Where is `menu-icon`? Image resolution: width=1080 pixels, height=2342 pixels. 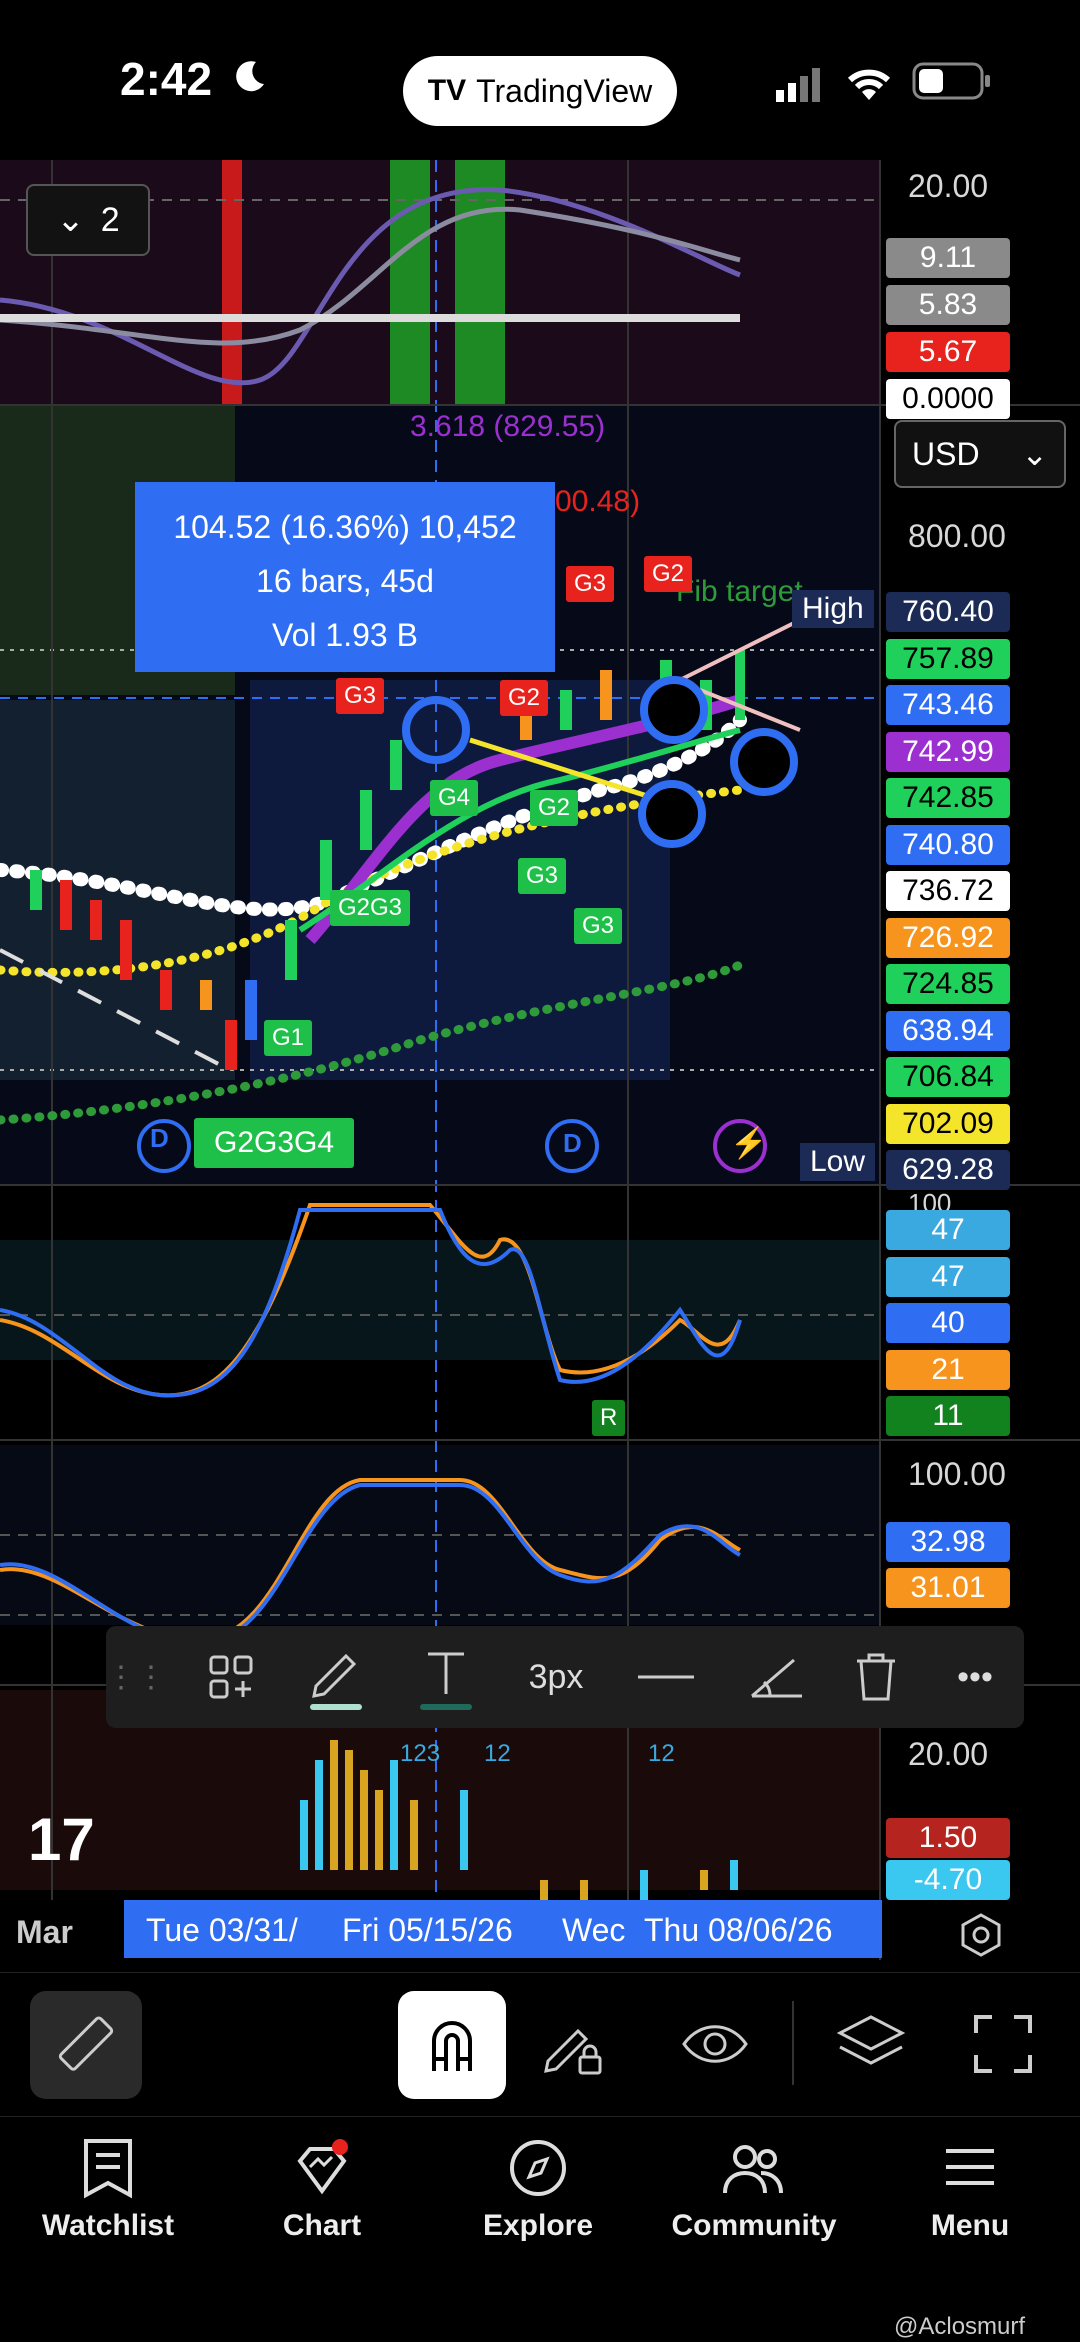
menu-icon is located at coordinates (970, 2167).